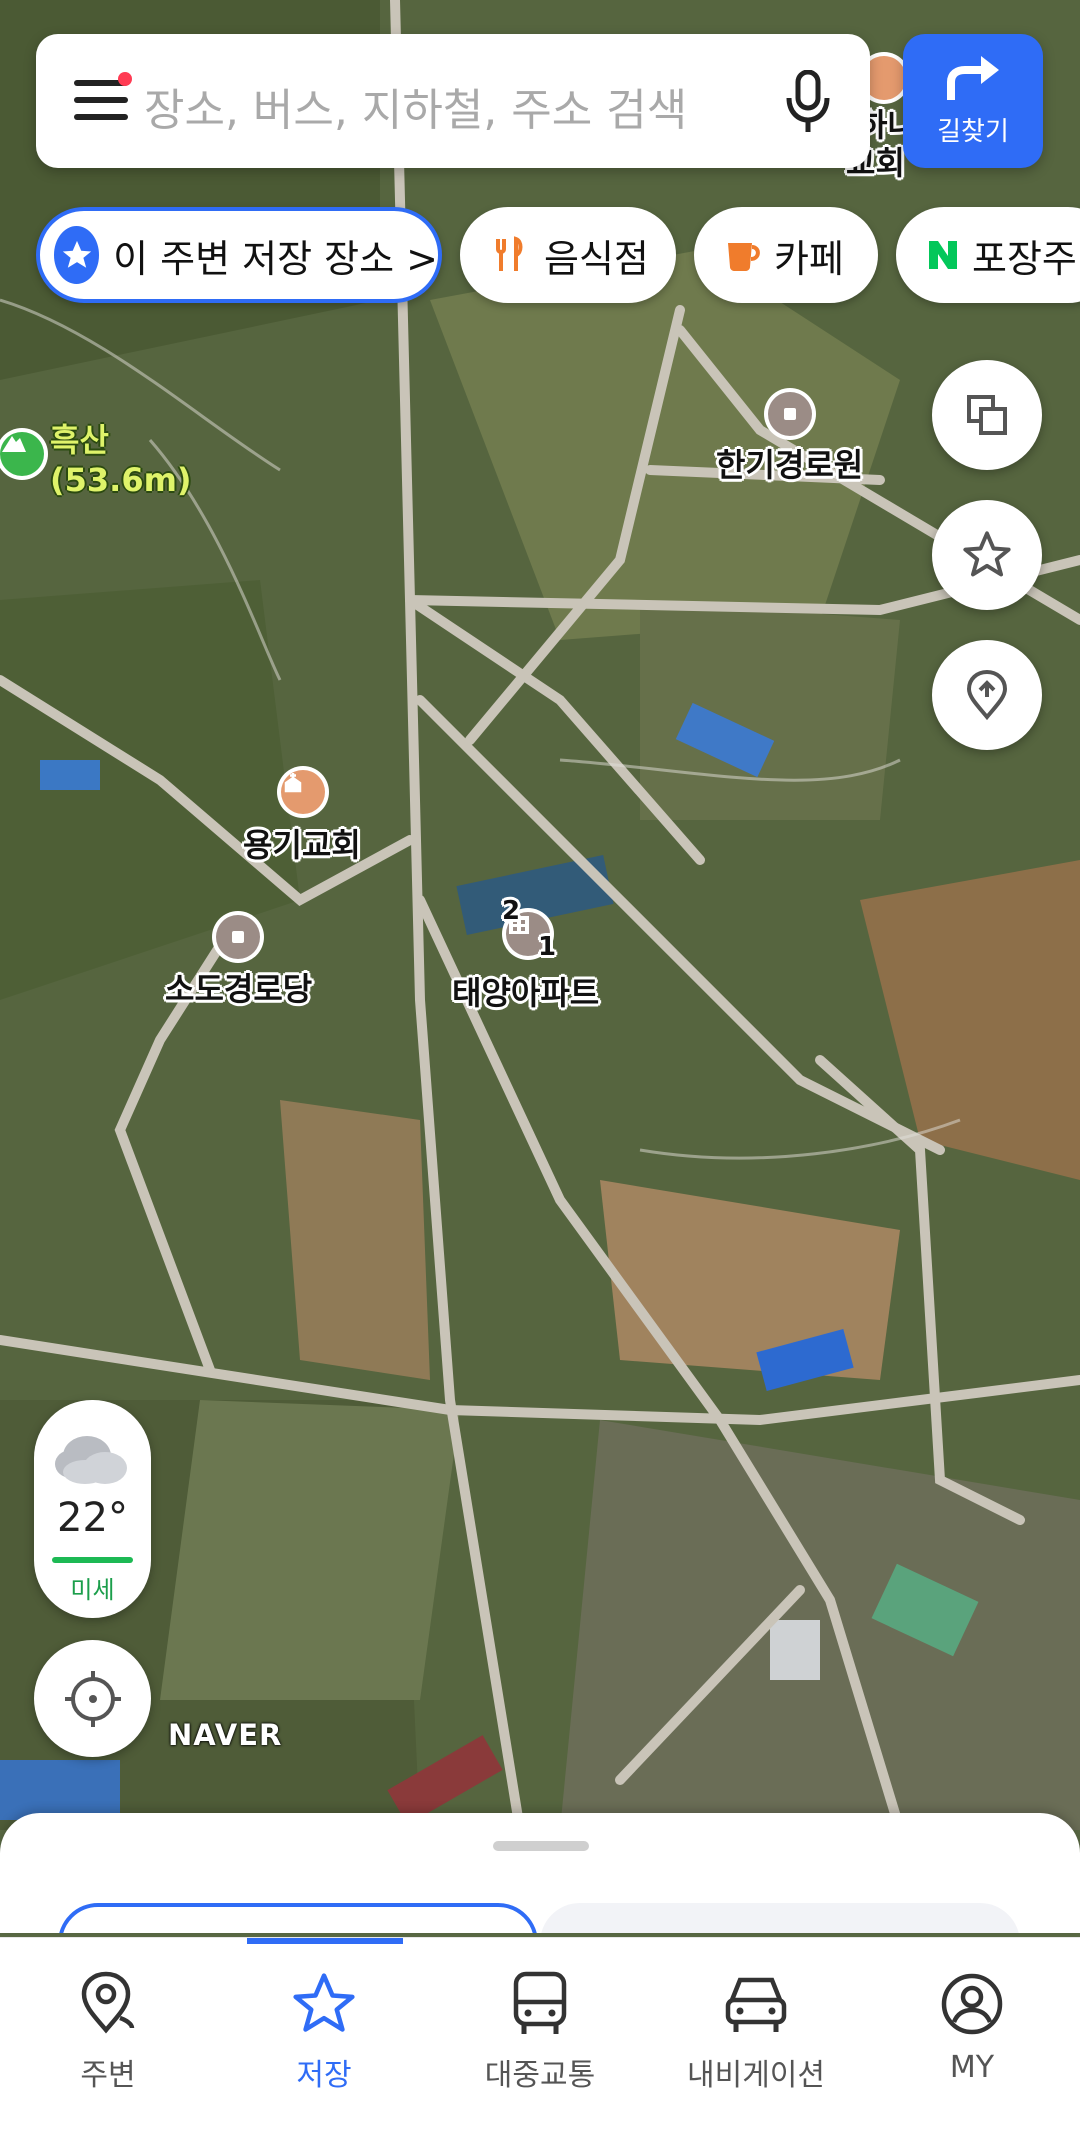  I want to click on nav-navigation: 내비게이션, so click(756, 2034).